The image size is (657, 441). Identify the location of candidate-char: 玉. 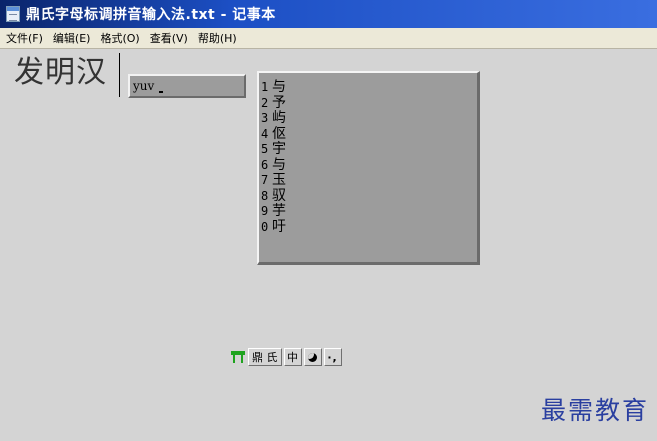
(279, 180).